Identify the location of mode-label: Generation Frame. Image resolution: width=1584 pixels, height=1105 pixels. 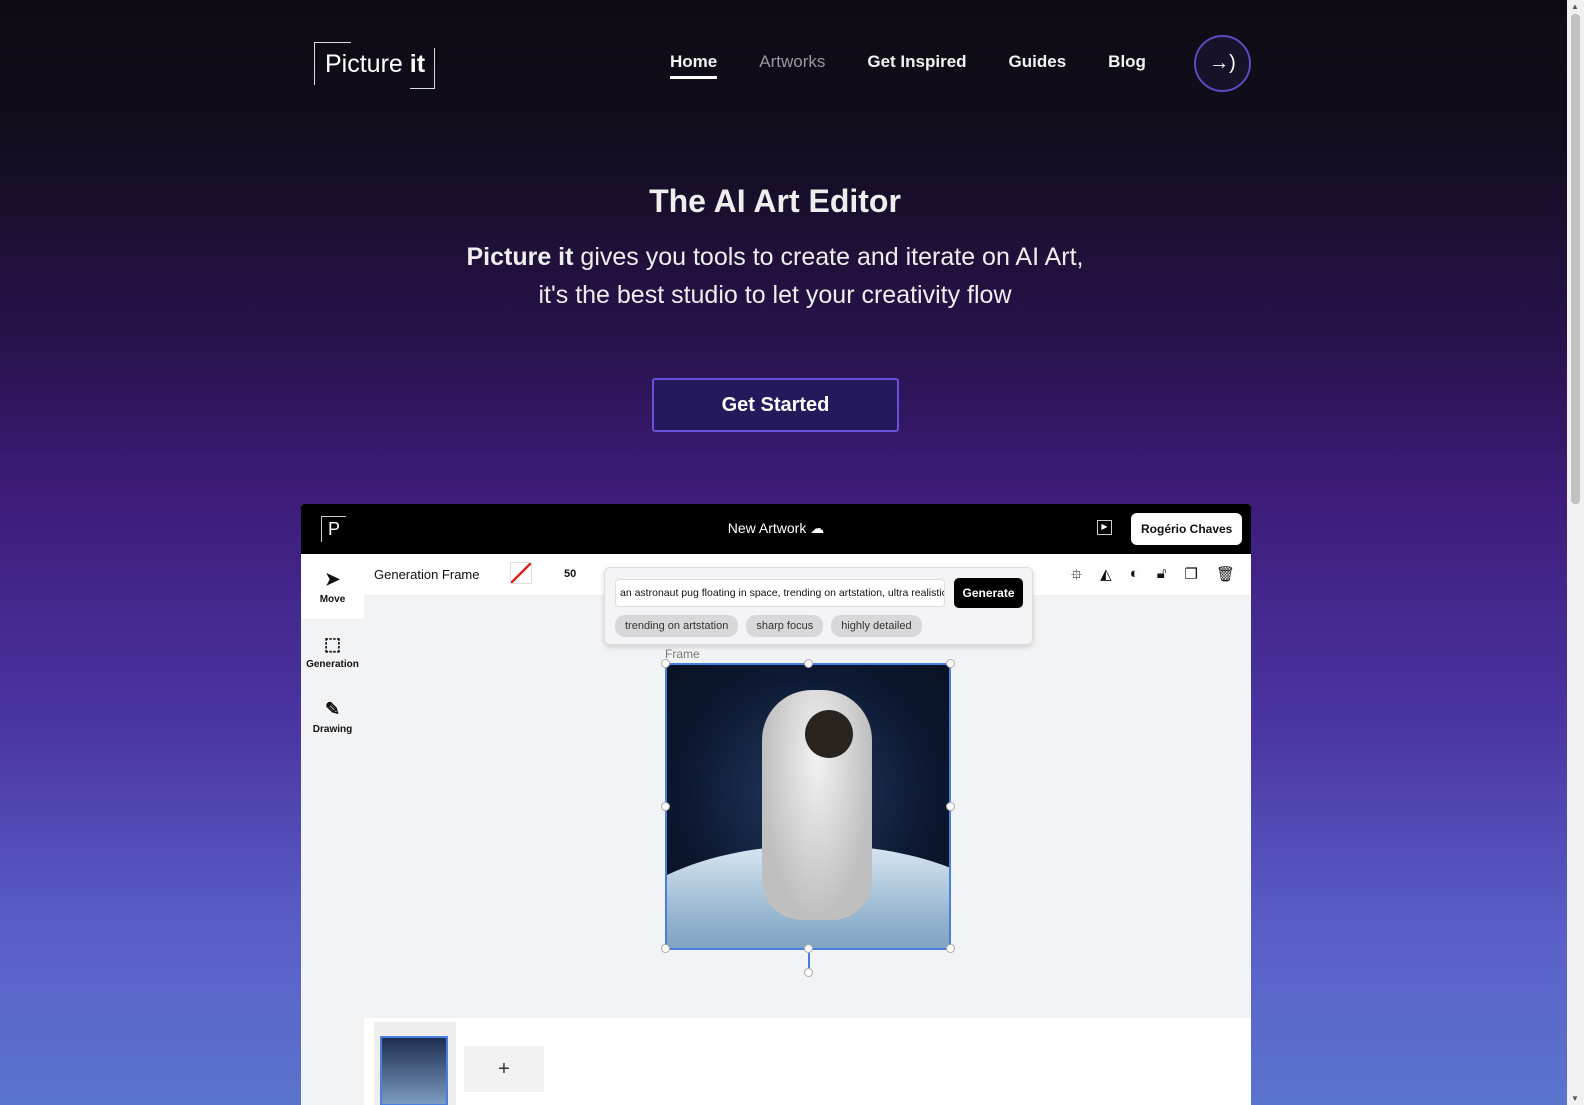
(427, 574).